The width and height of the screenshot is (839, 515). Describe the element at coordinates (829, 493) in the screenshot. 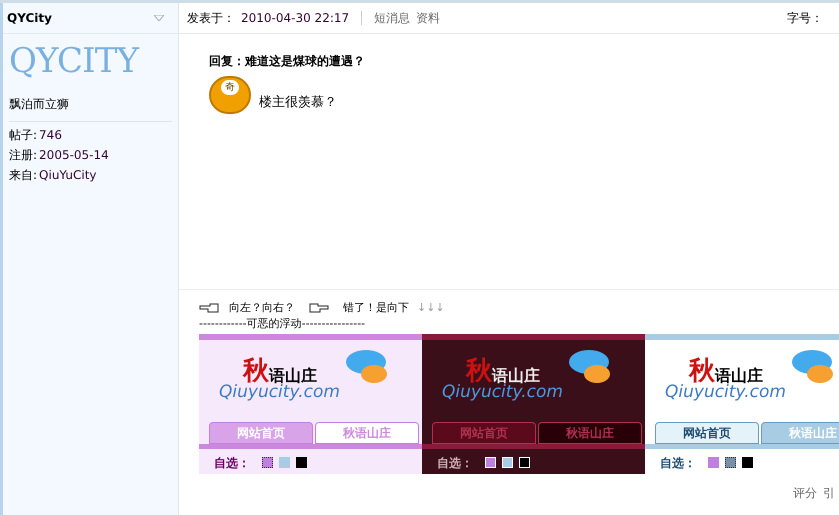

I see `footer-link: 引` at that location.